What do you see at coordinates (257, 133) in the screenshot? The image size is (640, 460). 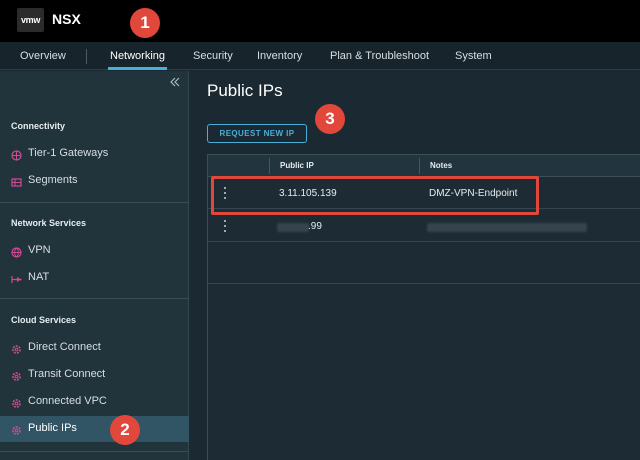 I see `request-new-ip-button: REQUEST NEW IP` at bounding box center [257, 133].